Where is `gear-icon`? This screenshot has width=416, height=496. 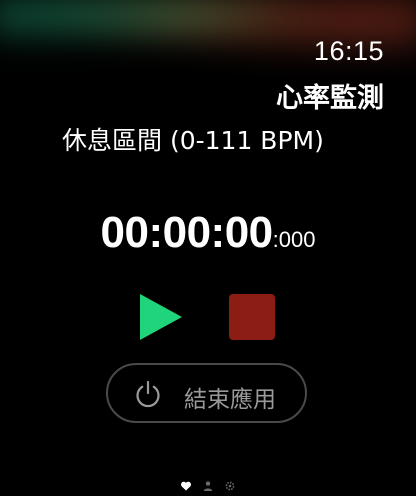 gear-icon is located at coordinates (230, 486).